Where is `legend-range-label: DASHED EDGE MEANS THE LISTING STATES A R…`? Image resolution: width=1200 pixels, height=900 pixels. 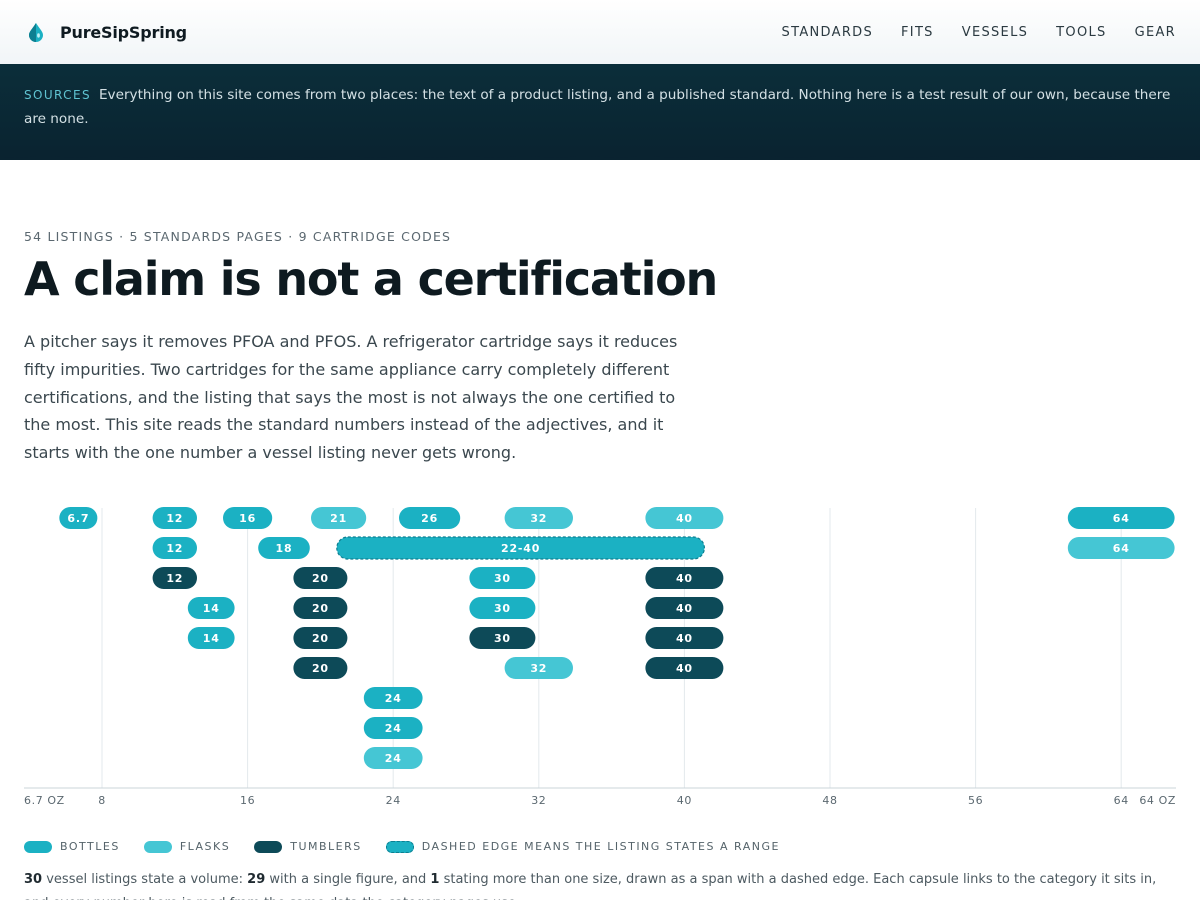 legend-range-label: DASHED EDGE MEANS THE LISTING STATES A R… is located at coordinates (600, 846).